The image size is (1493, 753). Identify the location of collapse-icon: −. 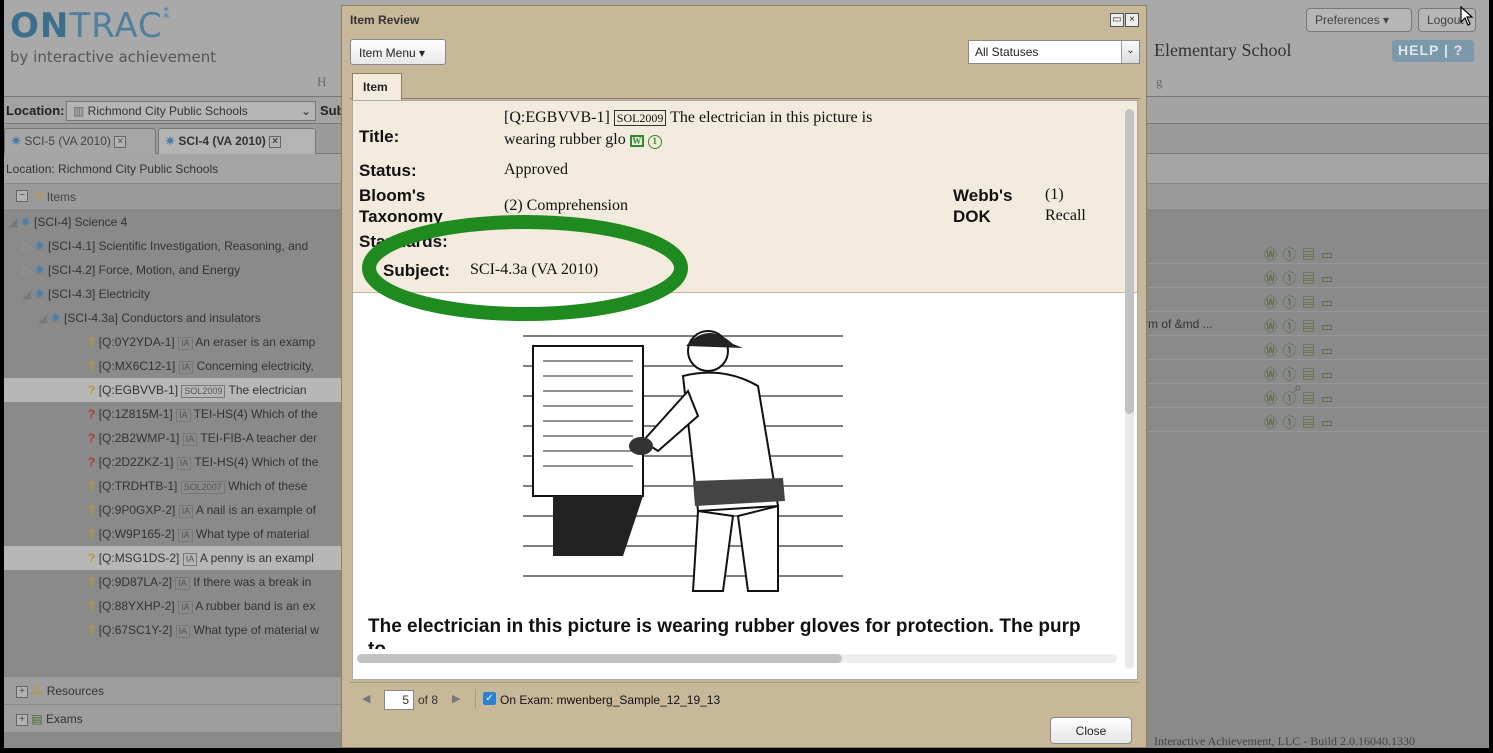
(22, 196).